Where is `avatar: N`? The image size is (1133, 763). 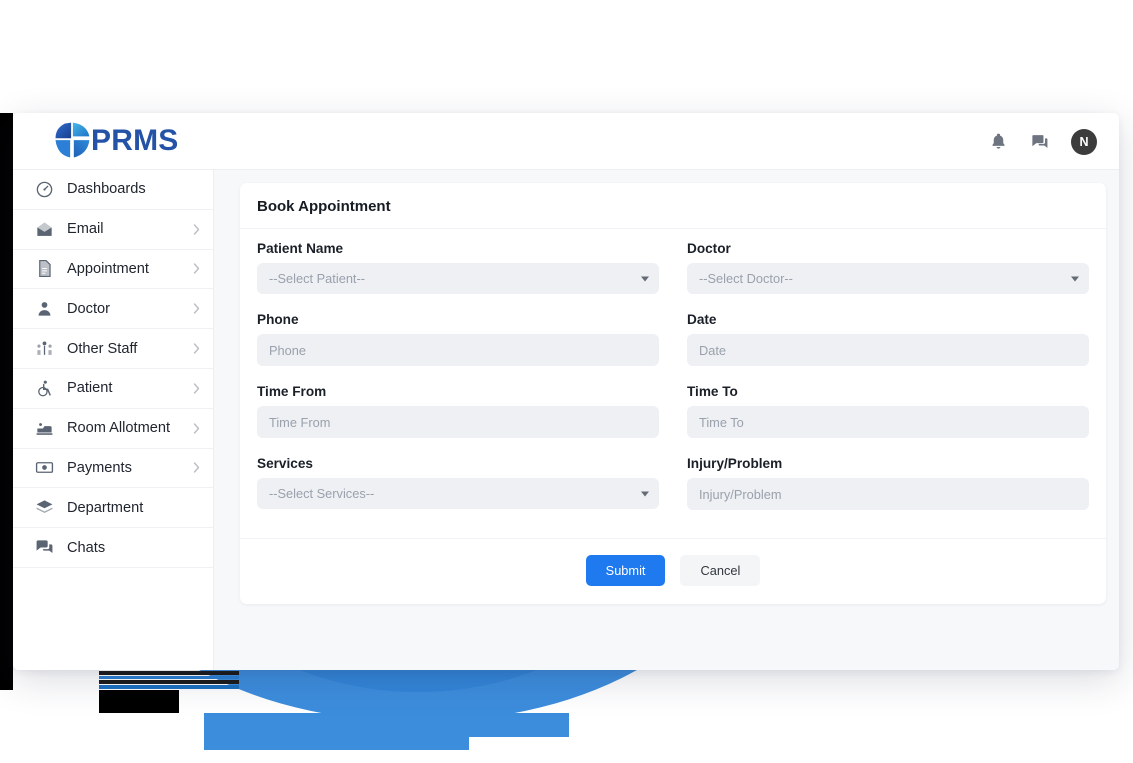
avatar: N is located at coordinates (1084, 141).